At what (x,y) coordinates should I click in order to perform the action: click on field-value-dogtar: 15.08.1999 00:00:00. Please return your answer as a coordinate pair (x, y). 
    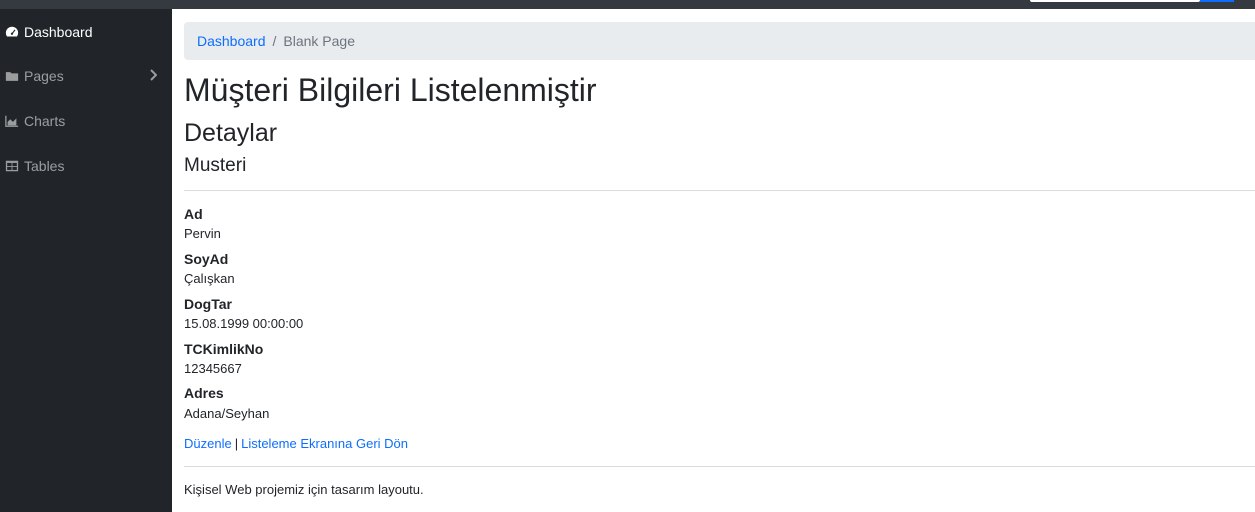
    Looking at the image, I should click on (244, 323).